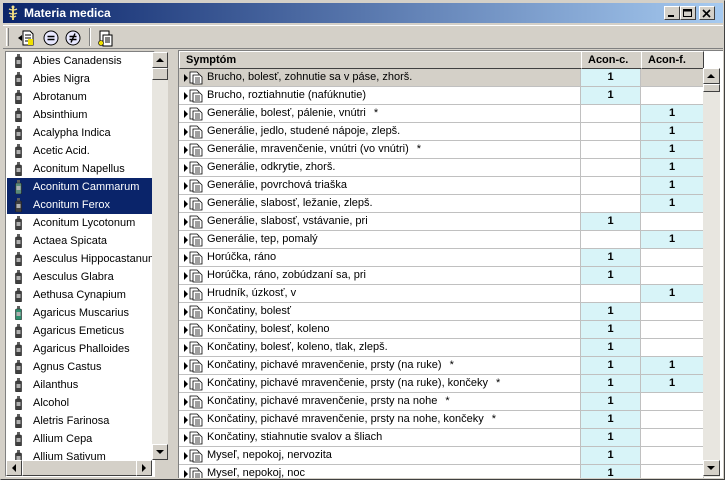  I want to click on table-row: Generálie, tep, pomalý 1, so click(441, 240).